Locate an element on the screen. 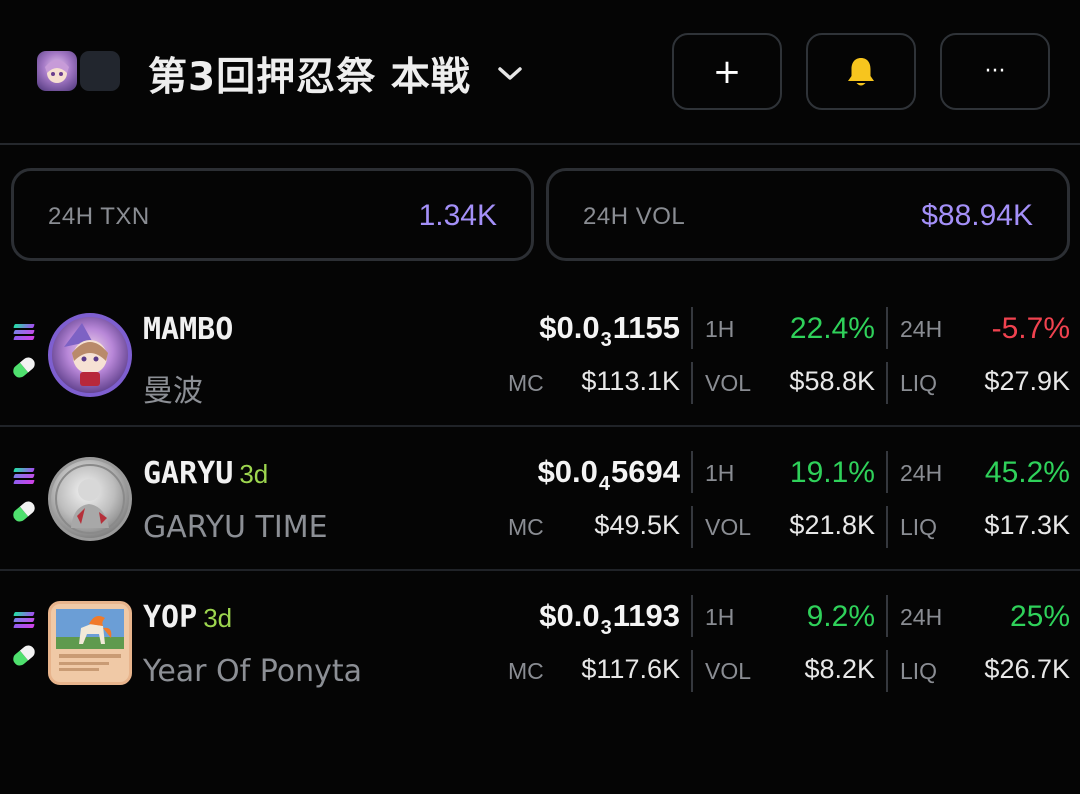 Image resolution: width=1080 pixels, height=794 pixels. token-name-line: GARYU 3d is located at coordinates (205, 474).